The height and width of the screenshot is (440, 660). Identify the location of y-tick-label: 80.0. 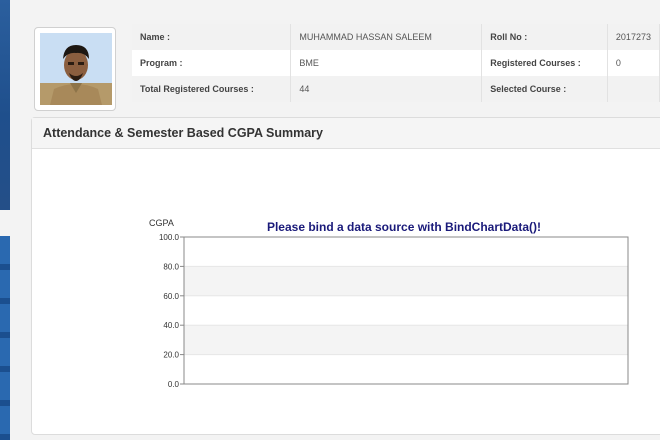
(171, 266).